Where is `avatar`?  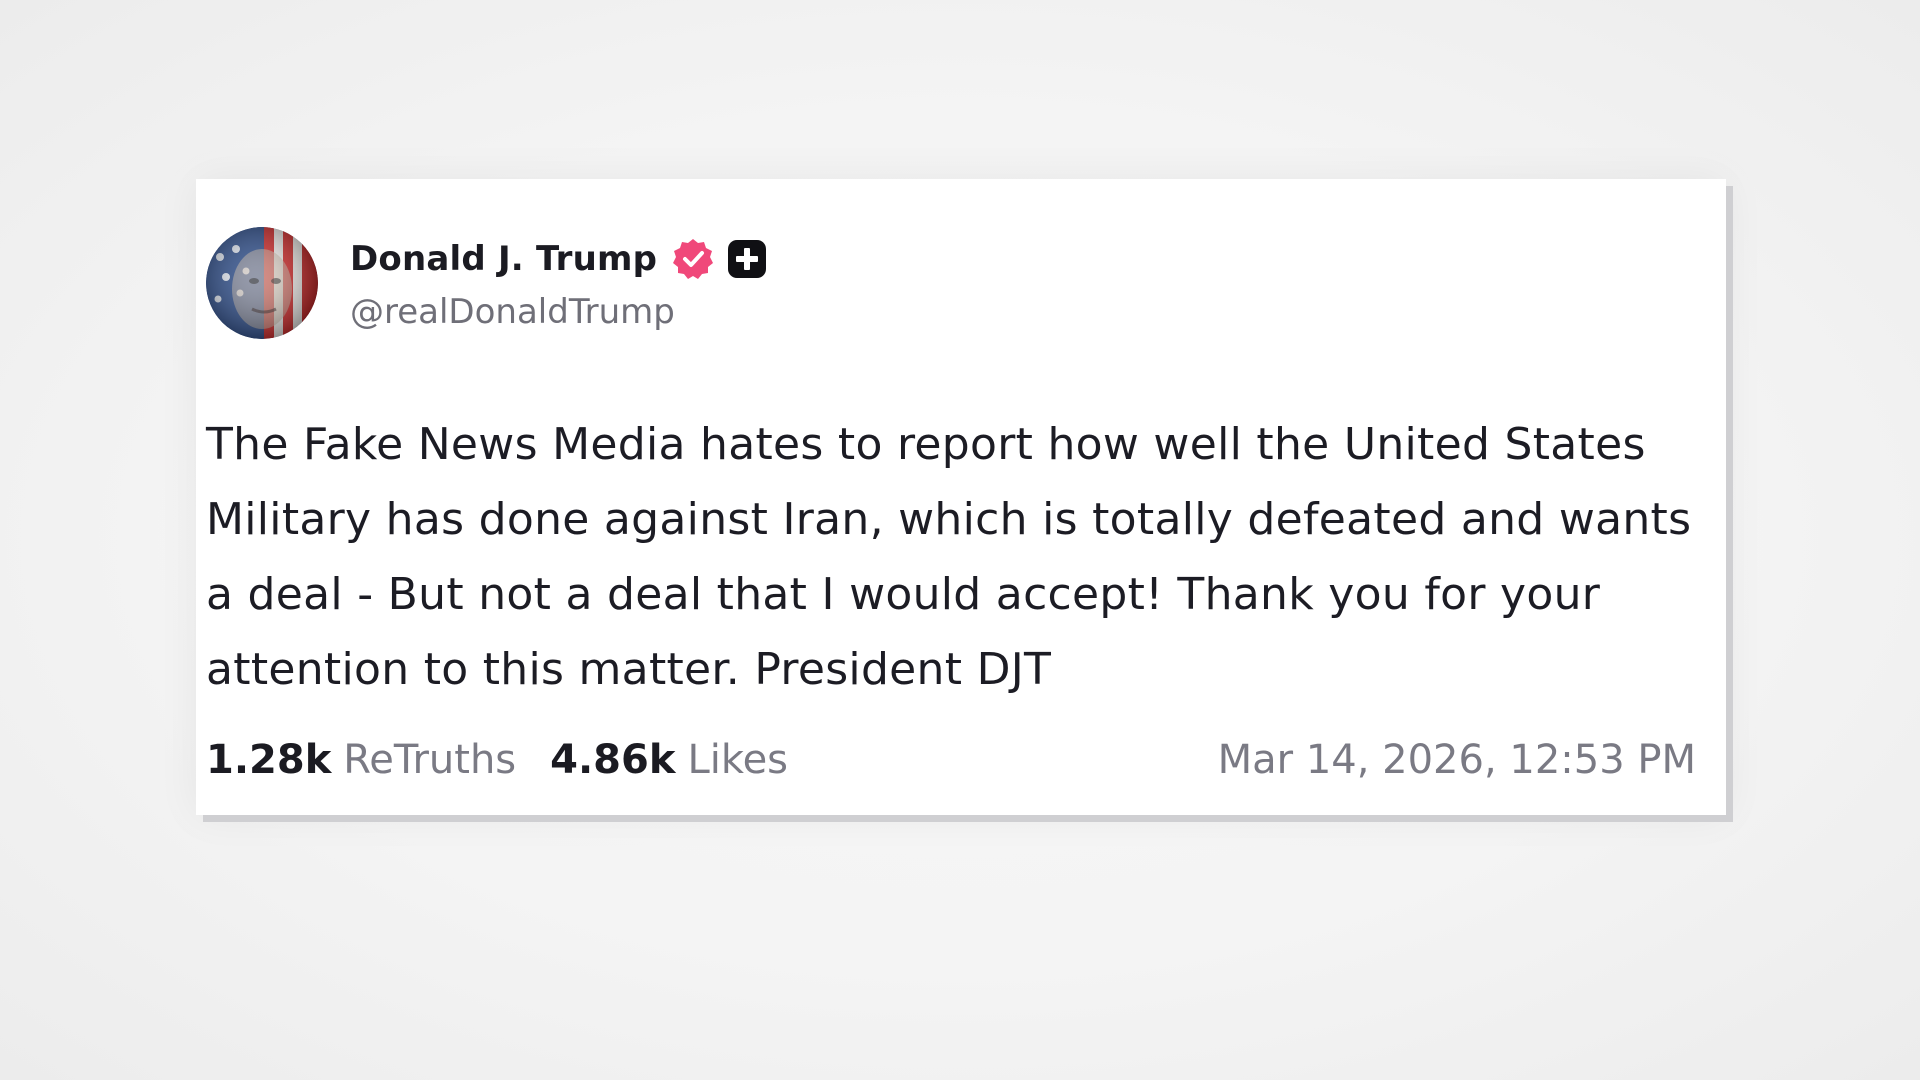
avatar is located at coordinates (262, 282).